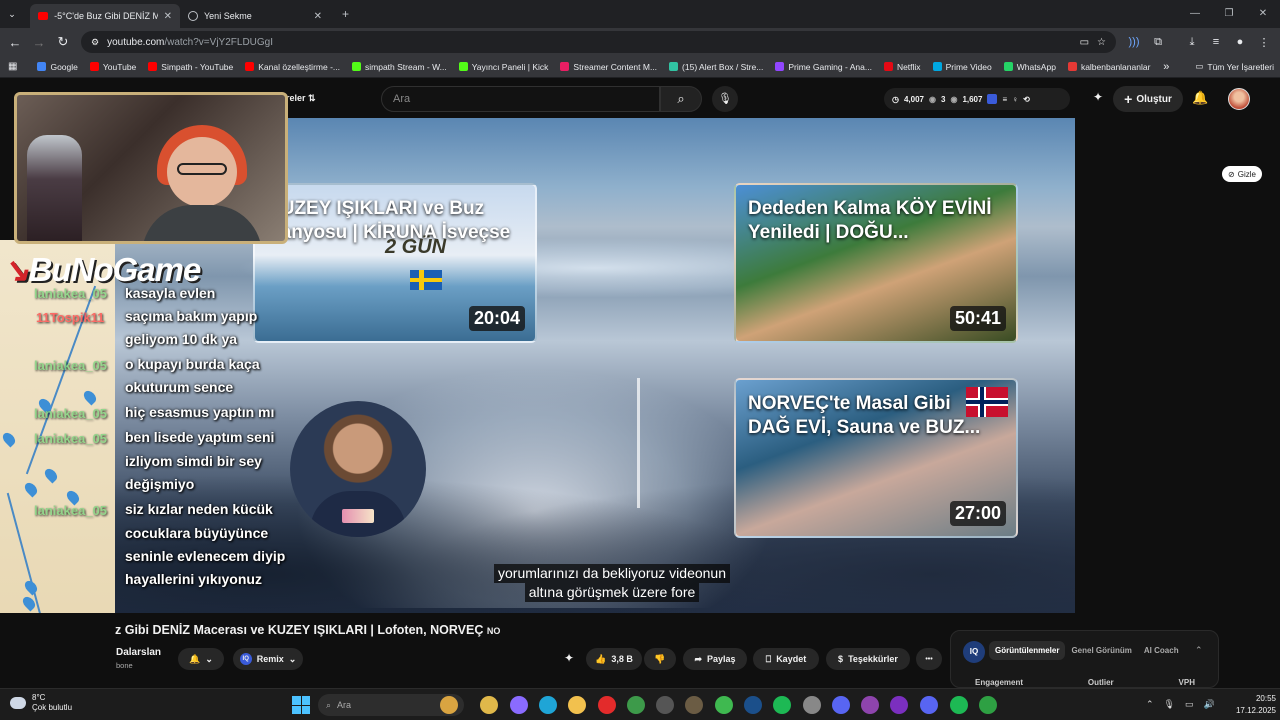 The image size is (1280, 720). I want to click on download-icon: ⤓, so click(1192, 42).